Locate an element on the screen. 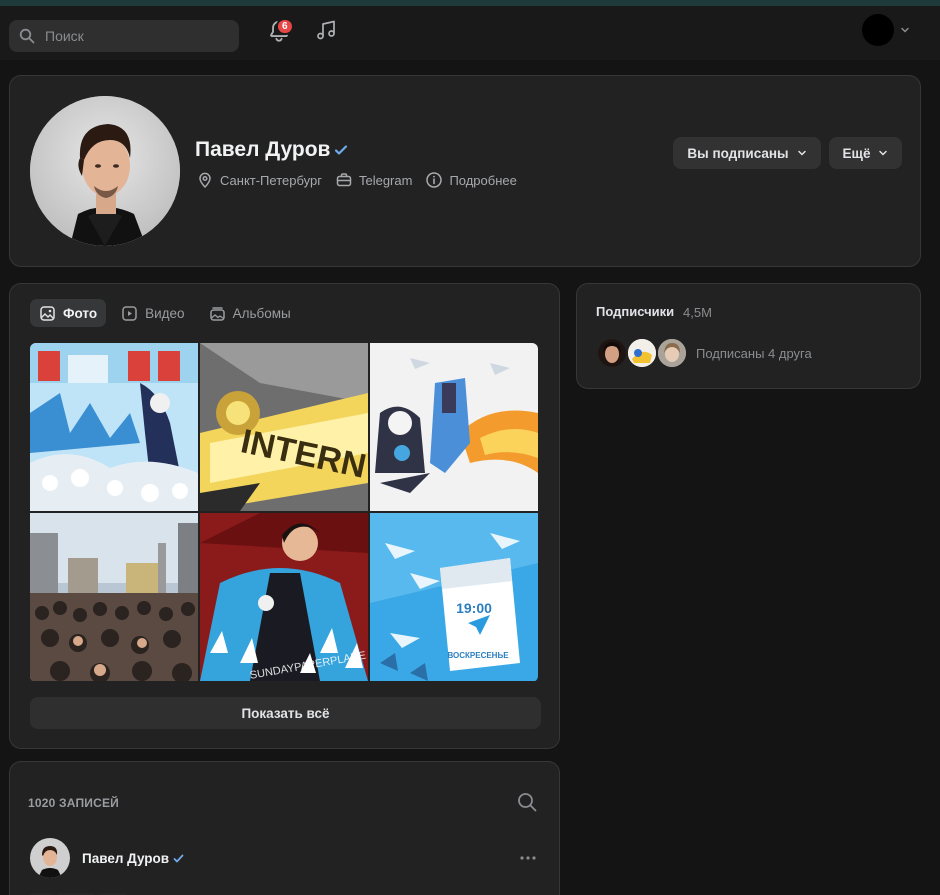 The height and width of the screenshot is (895, 940). more-label: Ещё is located at coordinates (856, 153).